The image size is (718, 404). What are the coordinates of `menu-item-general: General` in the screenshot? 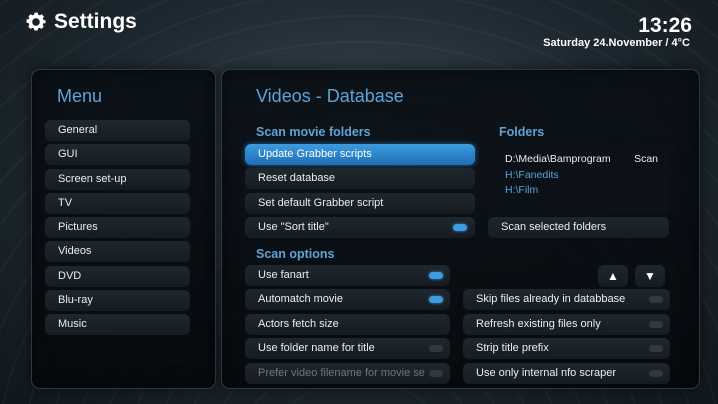 It's located at (117, 130).